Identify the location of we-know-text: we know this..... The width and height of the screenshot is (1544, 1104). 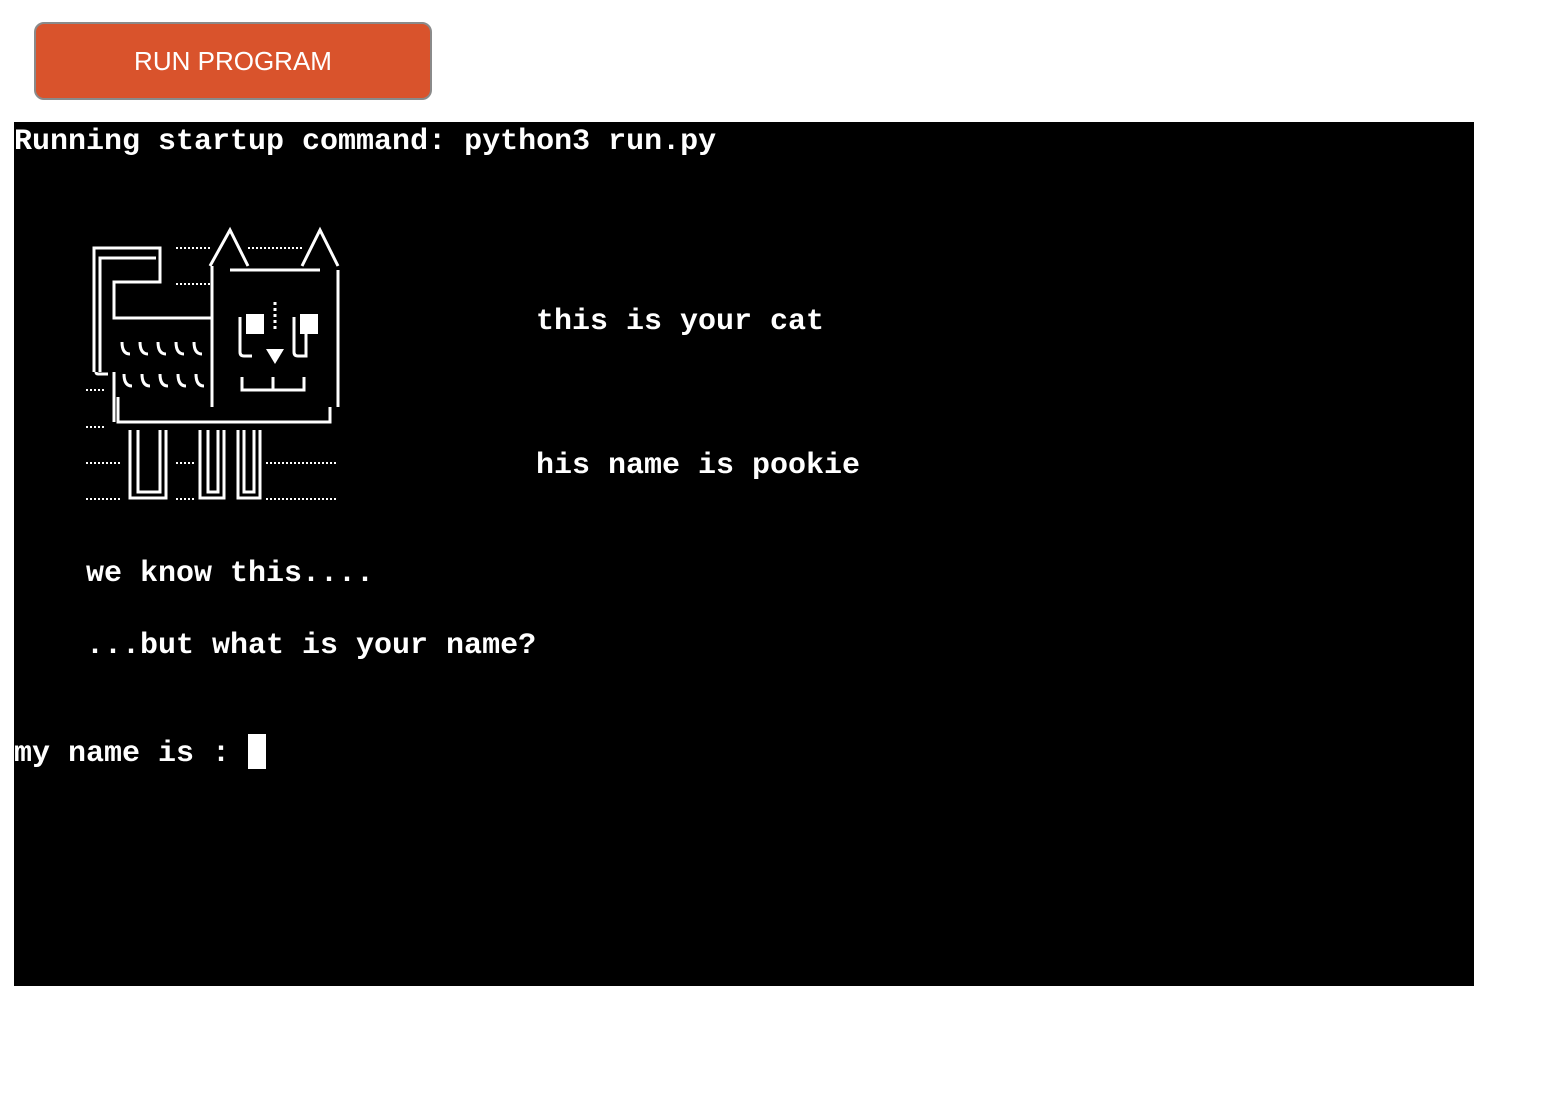
(230, 574).